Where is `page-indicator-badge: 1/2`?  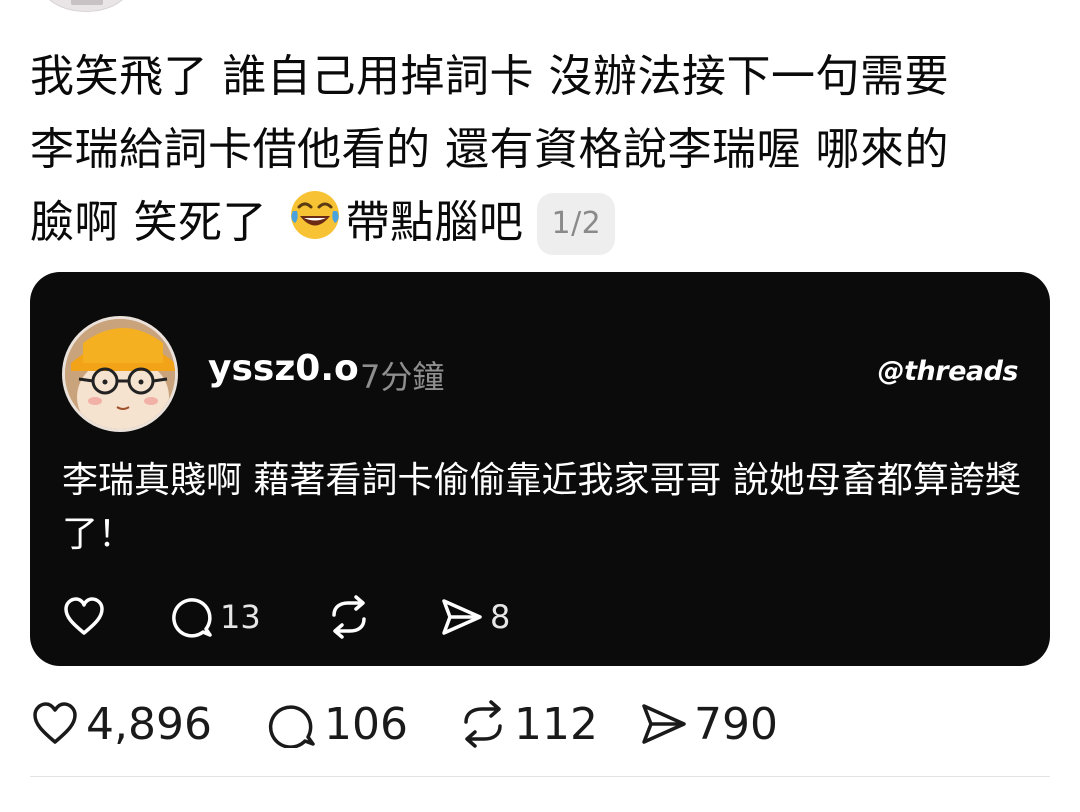
page-indicator-badge: 1/2 is located at coordinates (576, 224).